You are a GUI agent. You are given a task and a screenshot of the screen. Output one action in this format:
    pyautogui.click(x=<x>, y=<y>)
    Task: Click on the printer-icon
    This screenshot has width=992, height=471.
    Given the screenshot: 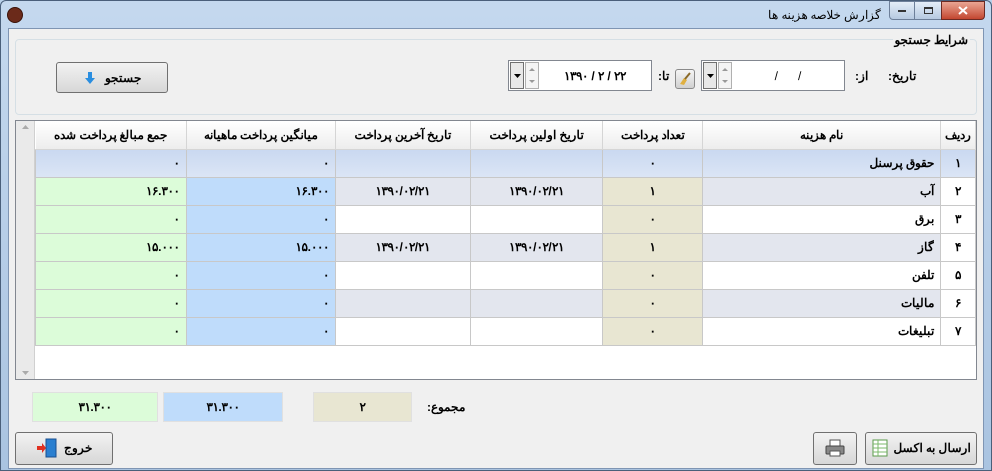 What is the action you would take?
    pyautogui.click(x=835, y=448)
    